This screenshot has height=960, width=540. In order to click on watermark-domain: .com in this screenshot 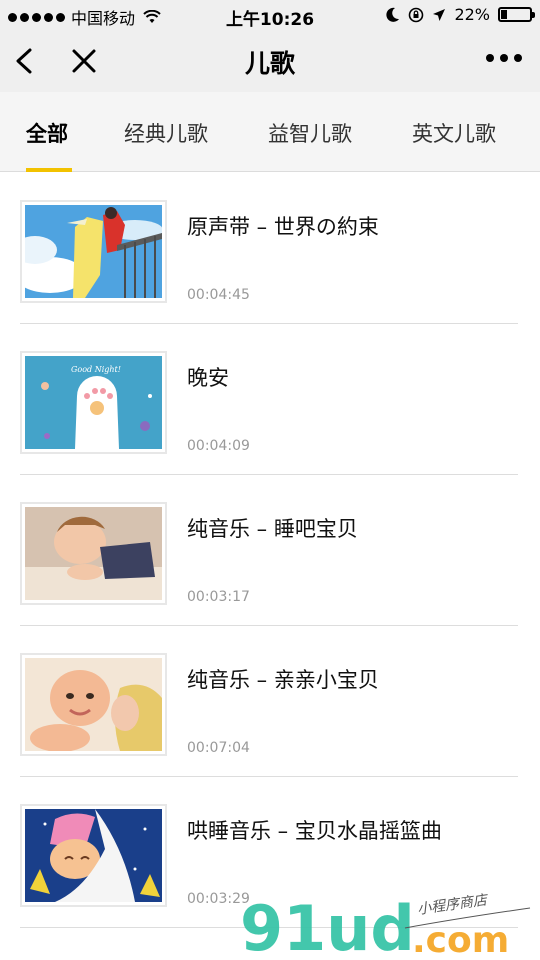, I will do `click(460, 940)`.